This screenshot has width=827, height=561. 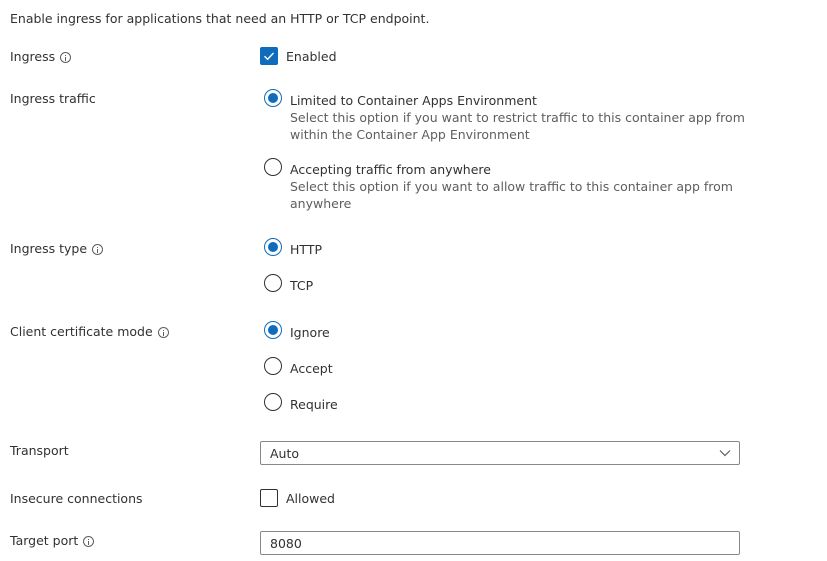 I want to click on radio-ingress-type-tcp, so click(x=273, y=283).